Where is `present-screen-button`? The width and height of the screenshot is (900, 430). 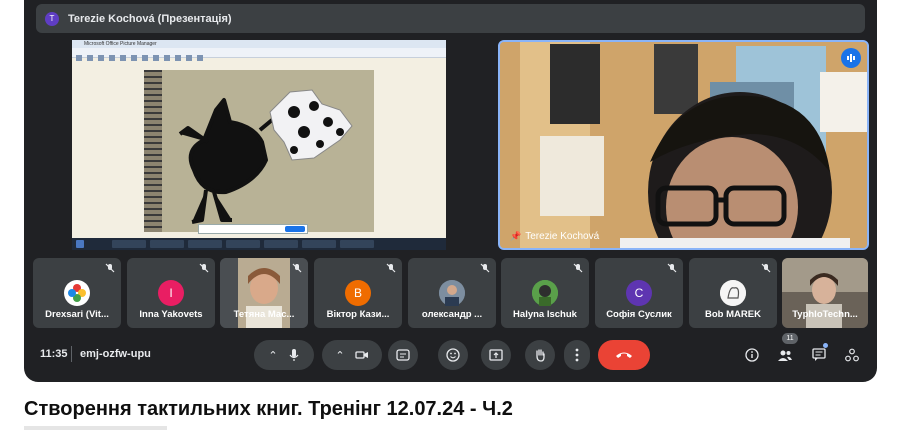 present-screen-button is located at coordinates (496, 355).